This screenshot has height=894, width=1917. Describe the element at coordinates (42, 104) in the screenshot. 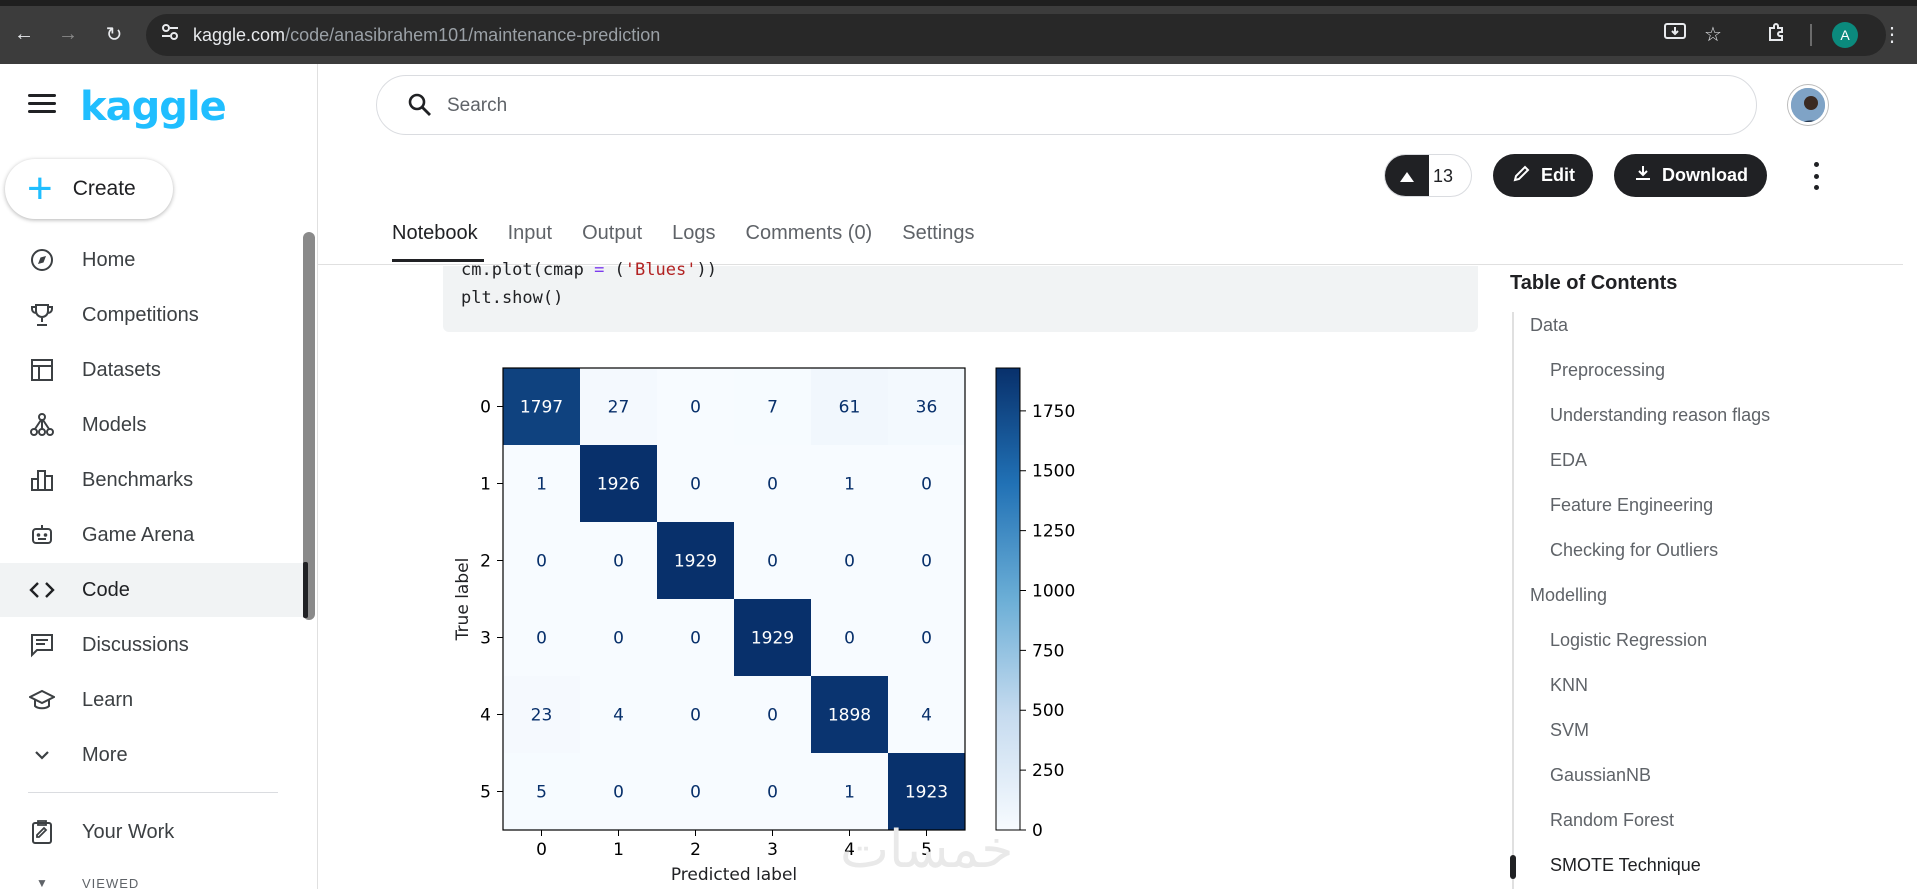

I see `hamburger-menu-icon` at that location.